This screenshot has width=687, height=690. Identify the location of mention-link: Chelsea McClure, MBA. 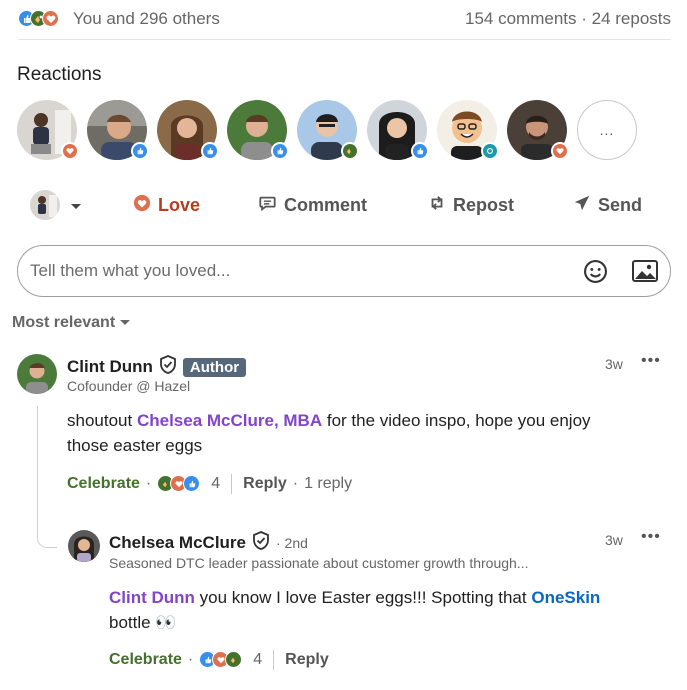
(229, 420).